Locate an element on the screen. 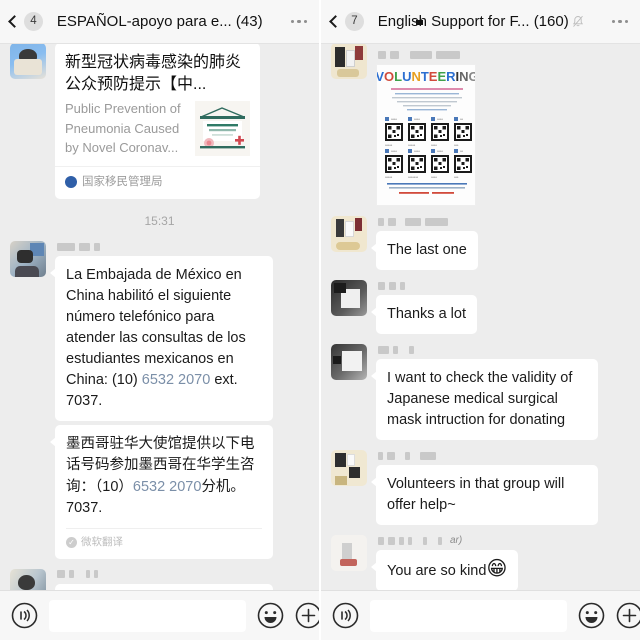 Image resolution: width=640 pixels, height=640 pixels. text-cursor-marker is located at coordinates (419, 22).